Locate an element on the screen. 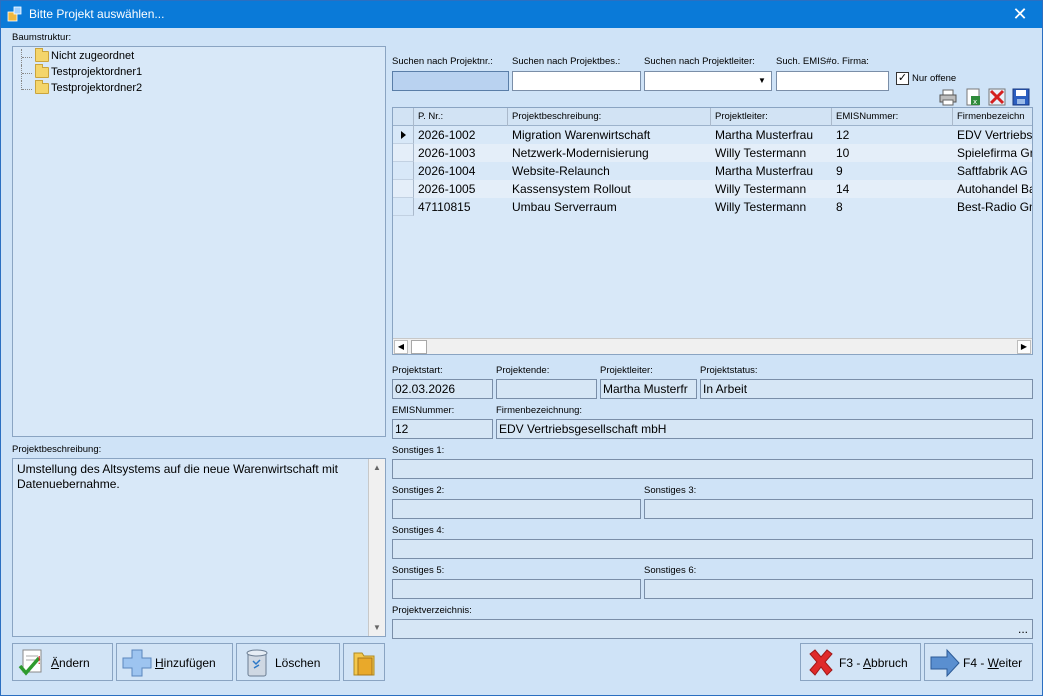 Image resolution: width=1043 pixels, height=696 pixels. weiter-button: F4 - Weiter is located at coordinates (978, 662).